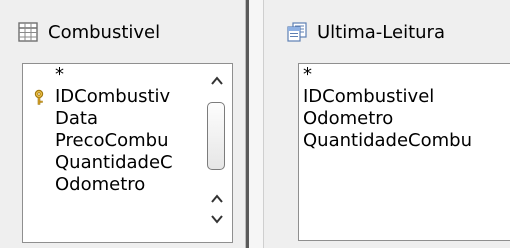  What do you see at coordinates (366, 97) in the screenshot?
I see `field-item: IDCombustivel` at bounding box center [366, 97].